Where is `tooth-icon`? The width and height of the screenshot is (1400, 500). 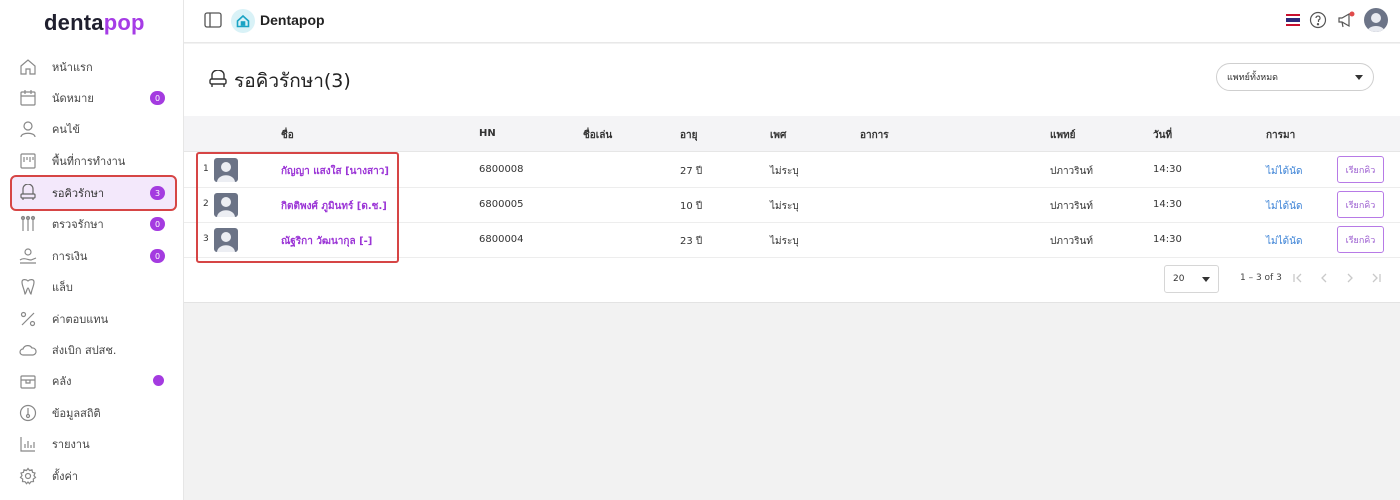 tooth-icon is located at coordinates (28, 287).